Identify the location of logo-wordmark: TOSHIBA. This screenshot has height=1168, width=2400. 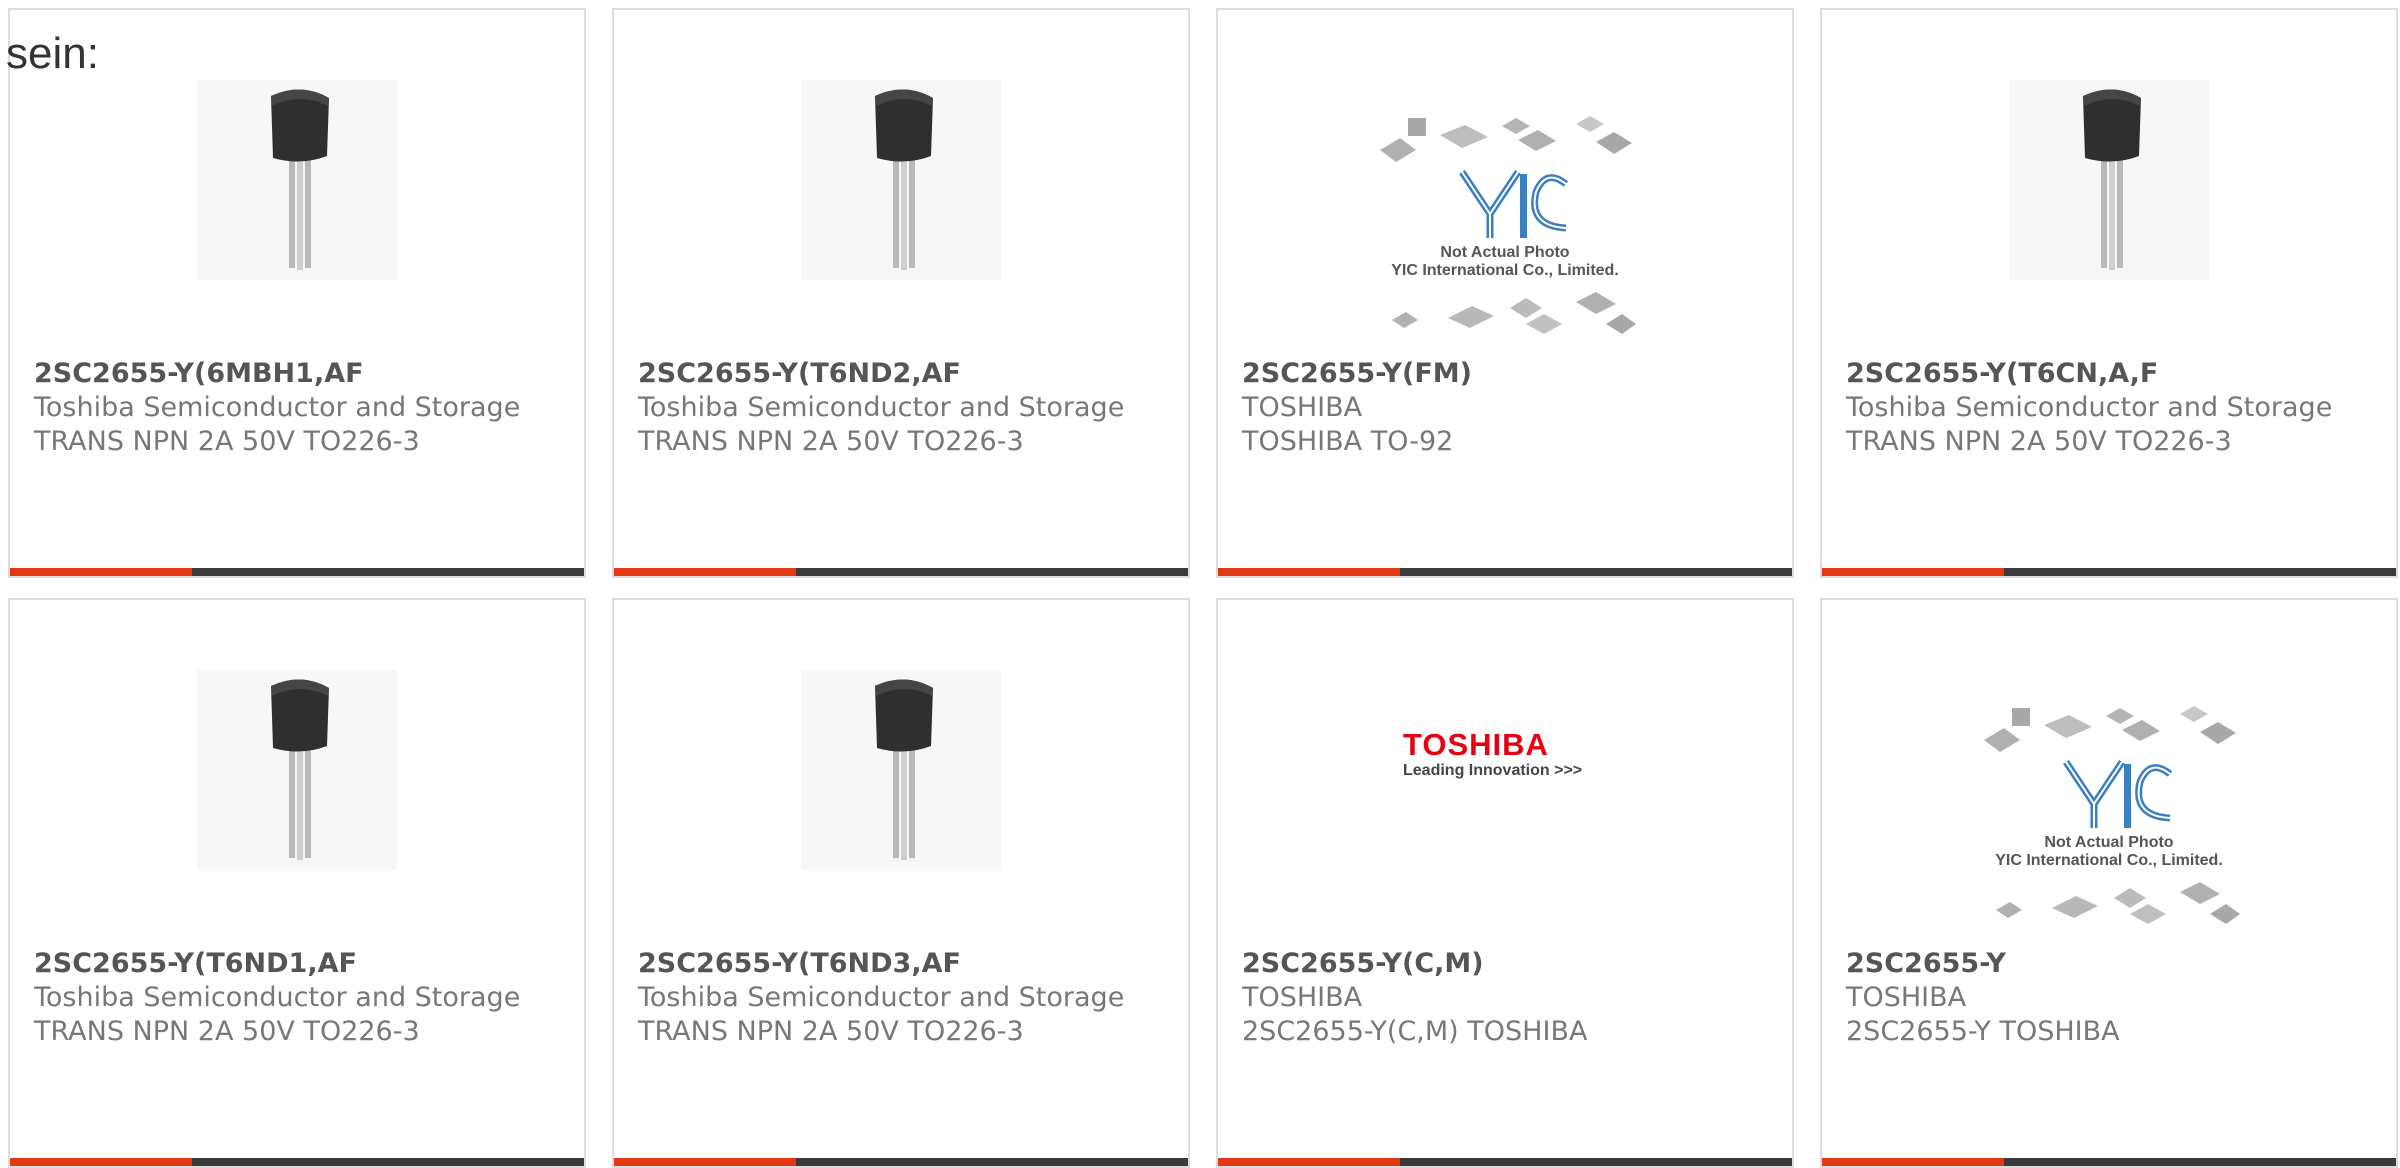
(1476, 744).